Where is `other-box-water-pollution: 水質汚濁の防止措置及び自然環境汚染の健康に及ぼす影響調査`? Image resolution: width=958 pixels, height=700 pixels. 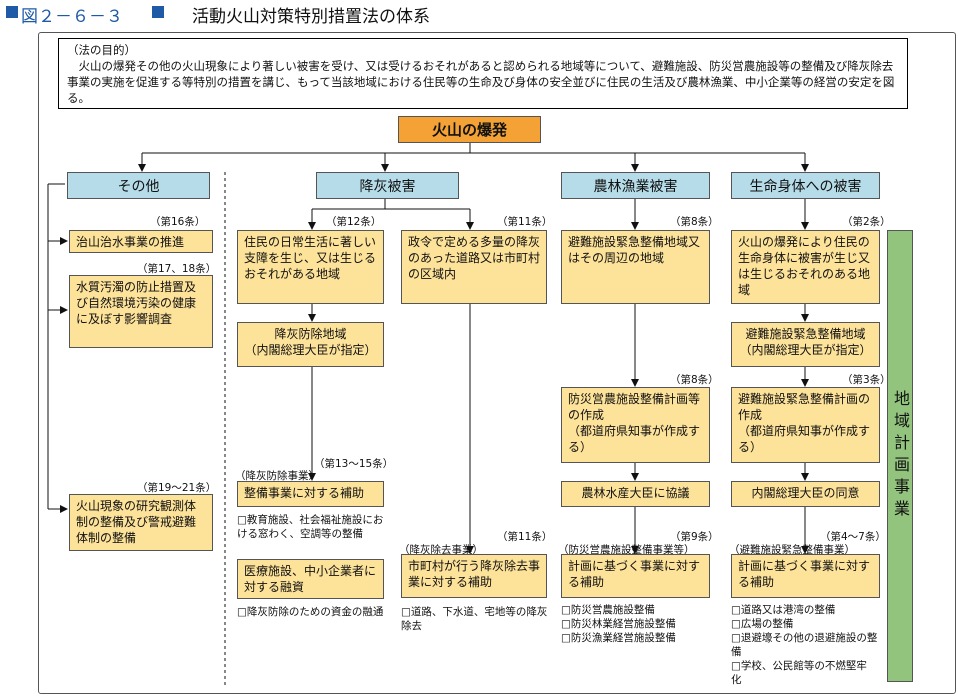 other-box-water-pollution: 水質汚濁の防止措置及び自然環境汚染の健康に及ぼす影響調査 is located at coordinates (141, 311).